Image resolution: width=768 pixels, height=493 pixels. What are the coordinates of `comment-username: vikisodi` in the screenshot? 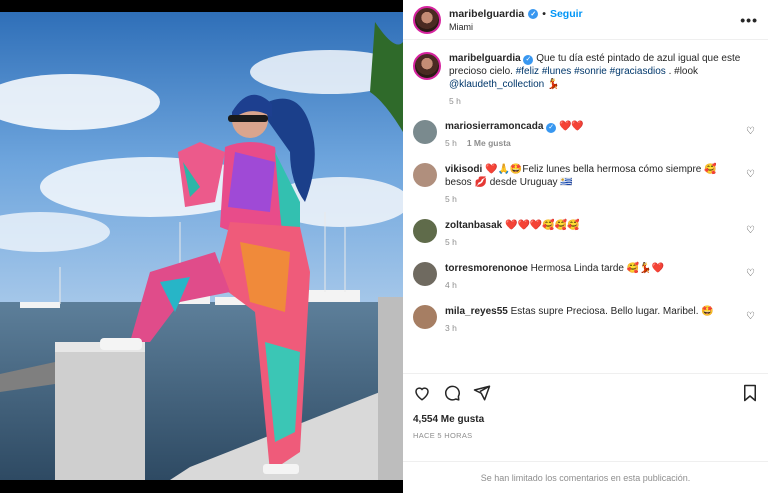 It's located at (463, 169).